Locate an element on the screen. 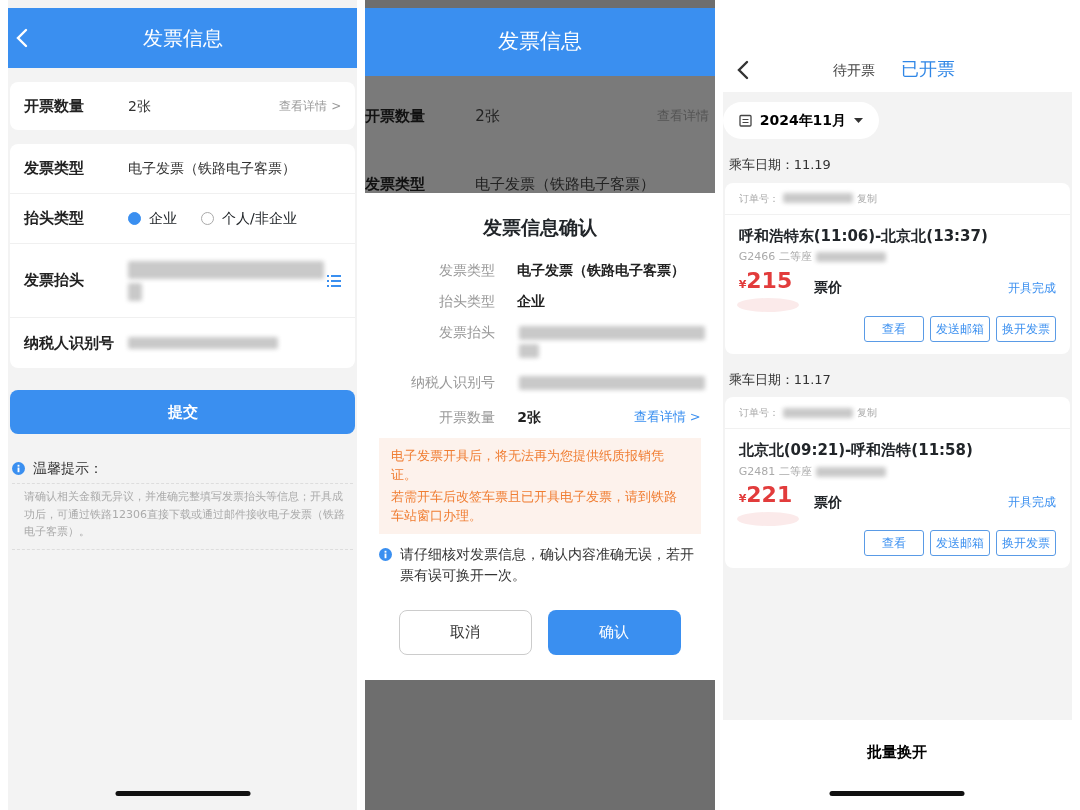 This screenshot has width=1080, height=810. cancel-button: 取消 is located at coordinates (465, 632).